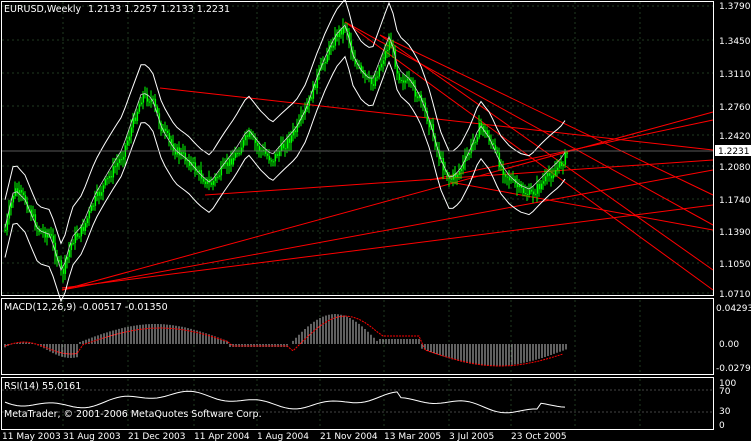 The width and height of the screenshot is (751, 441). Describe the element at coordinates (735, 233) in the screenshot. I see `price-tick: 1.1390` at that location.